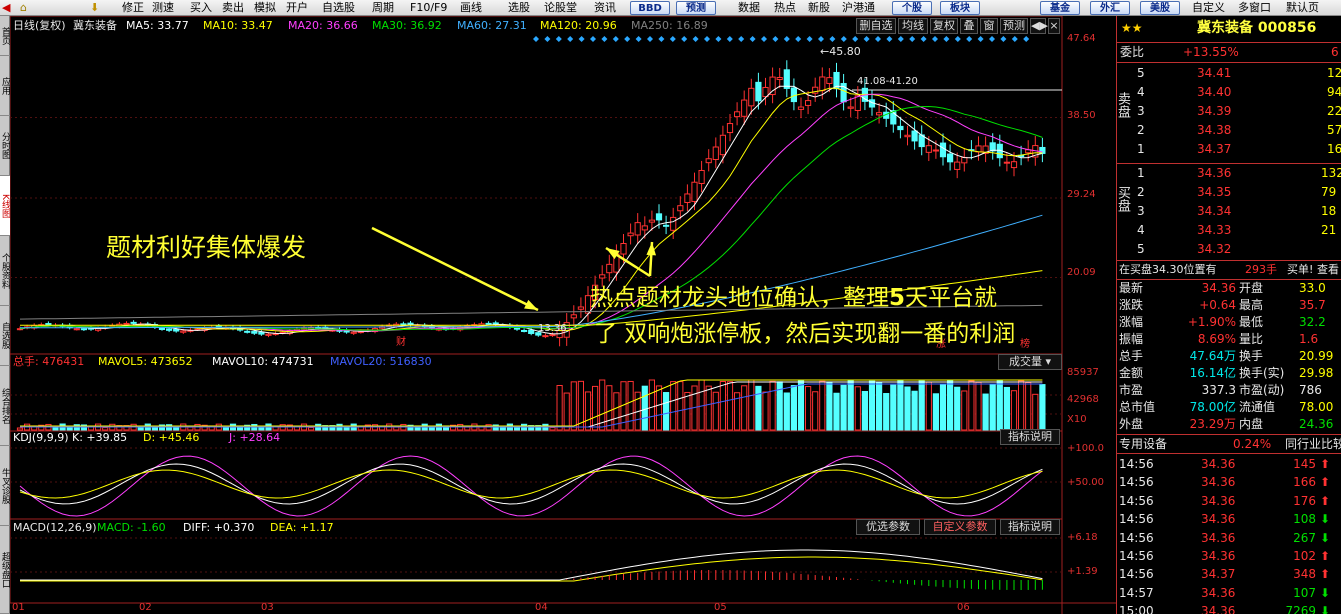  I want to click on toolbar-item-select-stock: 选股, so click(519, 8).